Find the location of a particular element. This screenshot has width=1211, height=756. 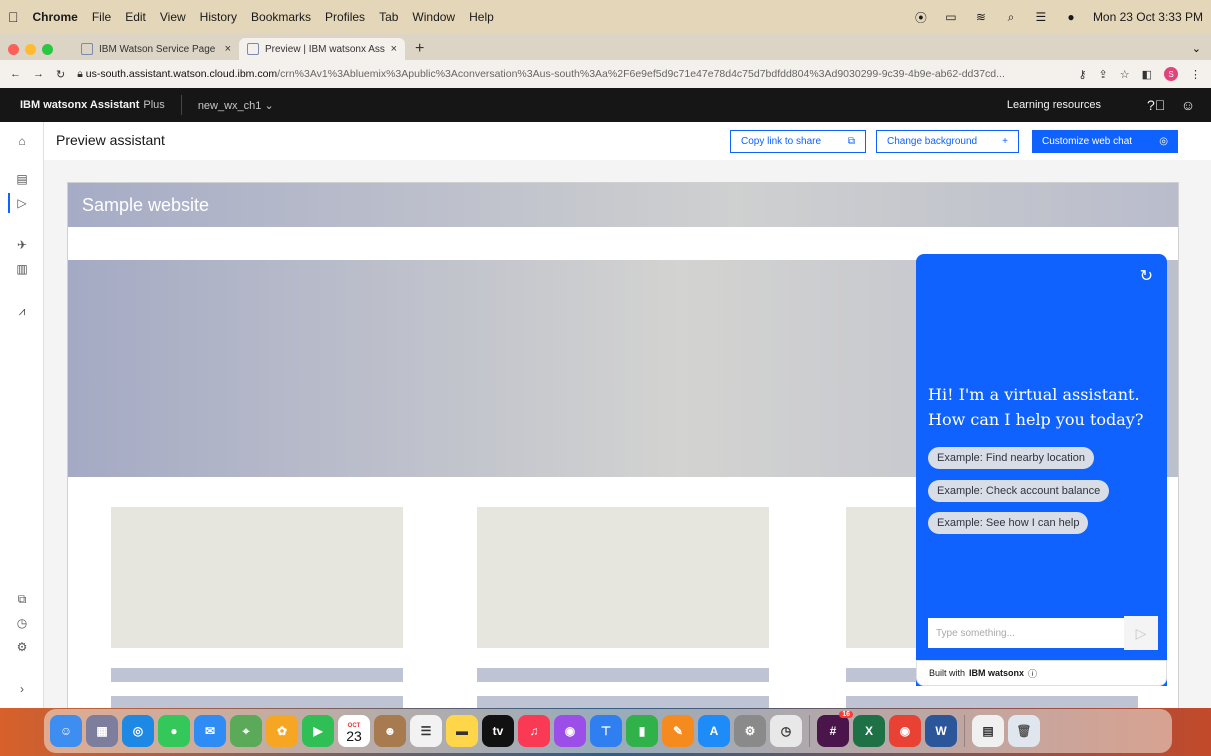

facetime-icon: ▶ is located at coordinates (318, 731).